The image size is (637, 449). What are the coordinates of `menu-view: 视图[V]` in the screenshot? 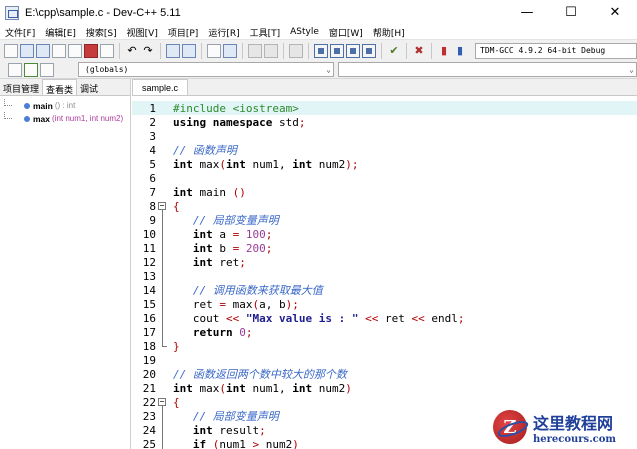 It's located at (142, 32).